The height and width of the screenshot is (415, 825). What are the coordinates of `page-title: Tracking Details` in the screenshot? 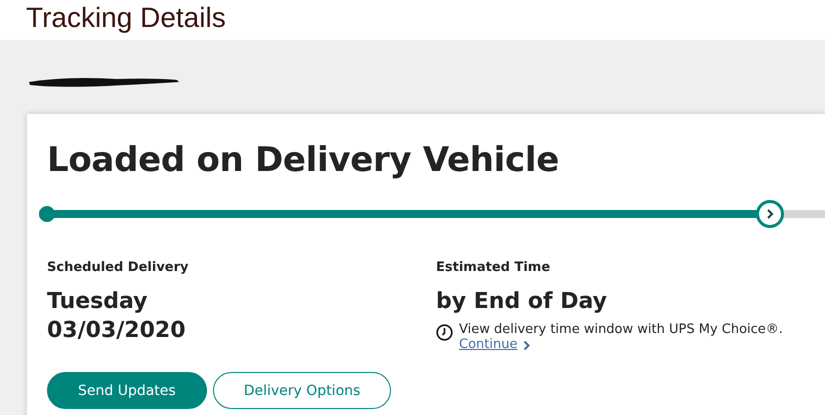 It's located at (126, 18).